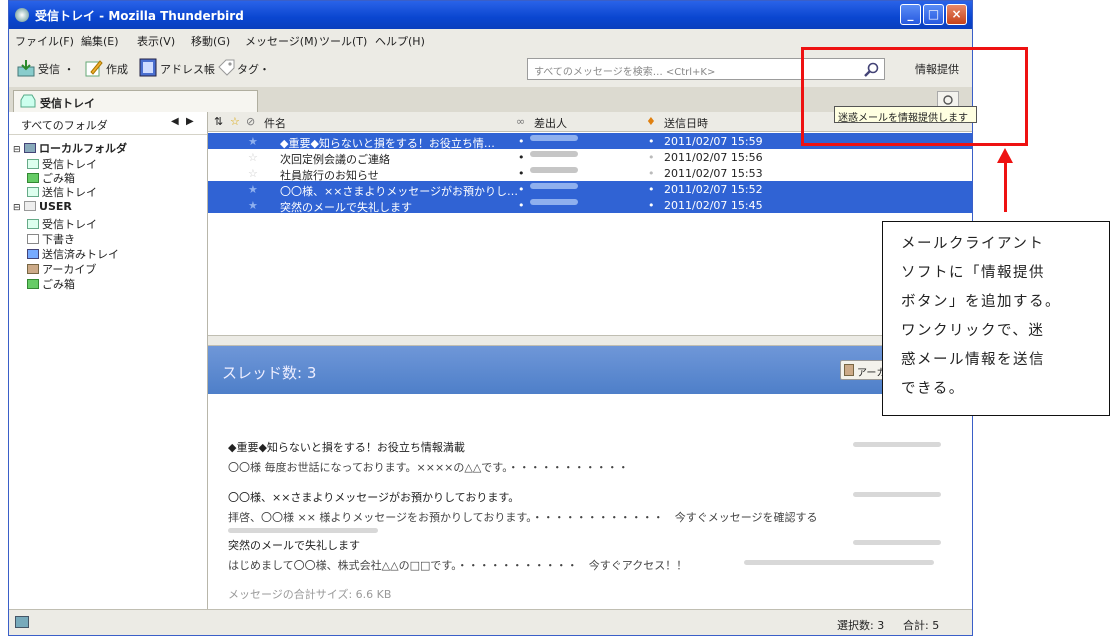 This screenshot has width=1115, height=638. I want to click on folder-label: 下書き, so click(58, 239).